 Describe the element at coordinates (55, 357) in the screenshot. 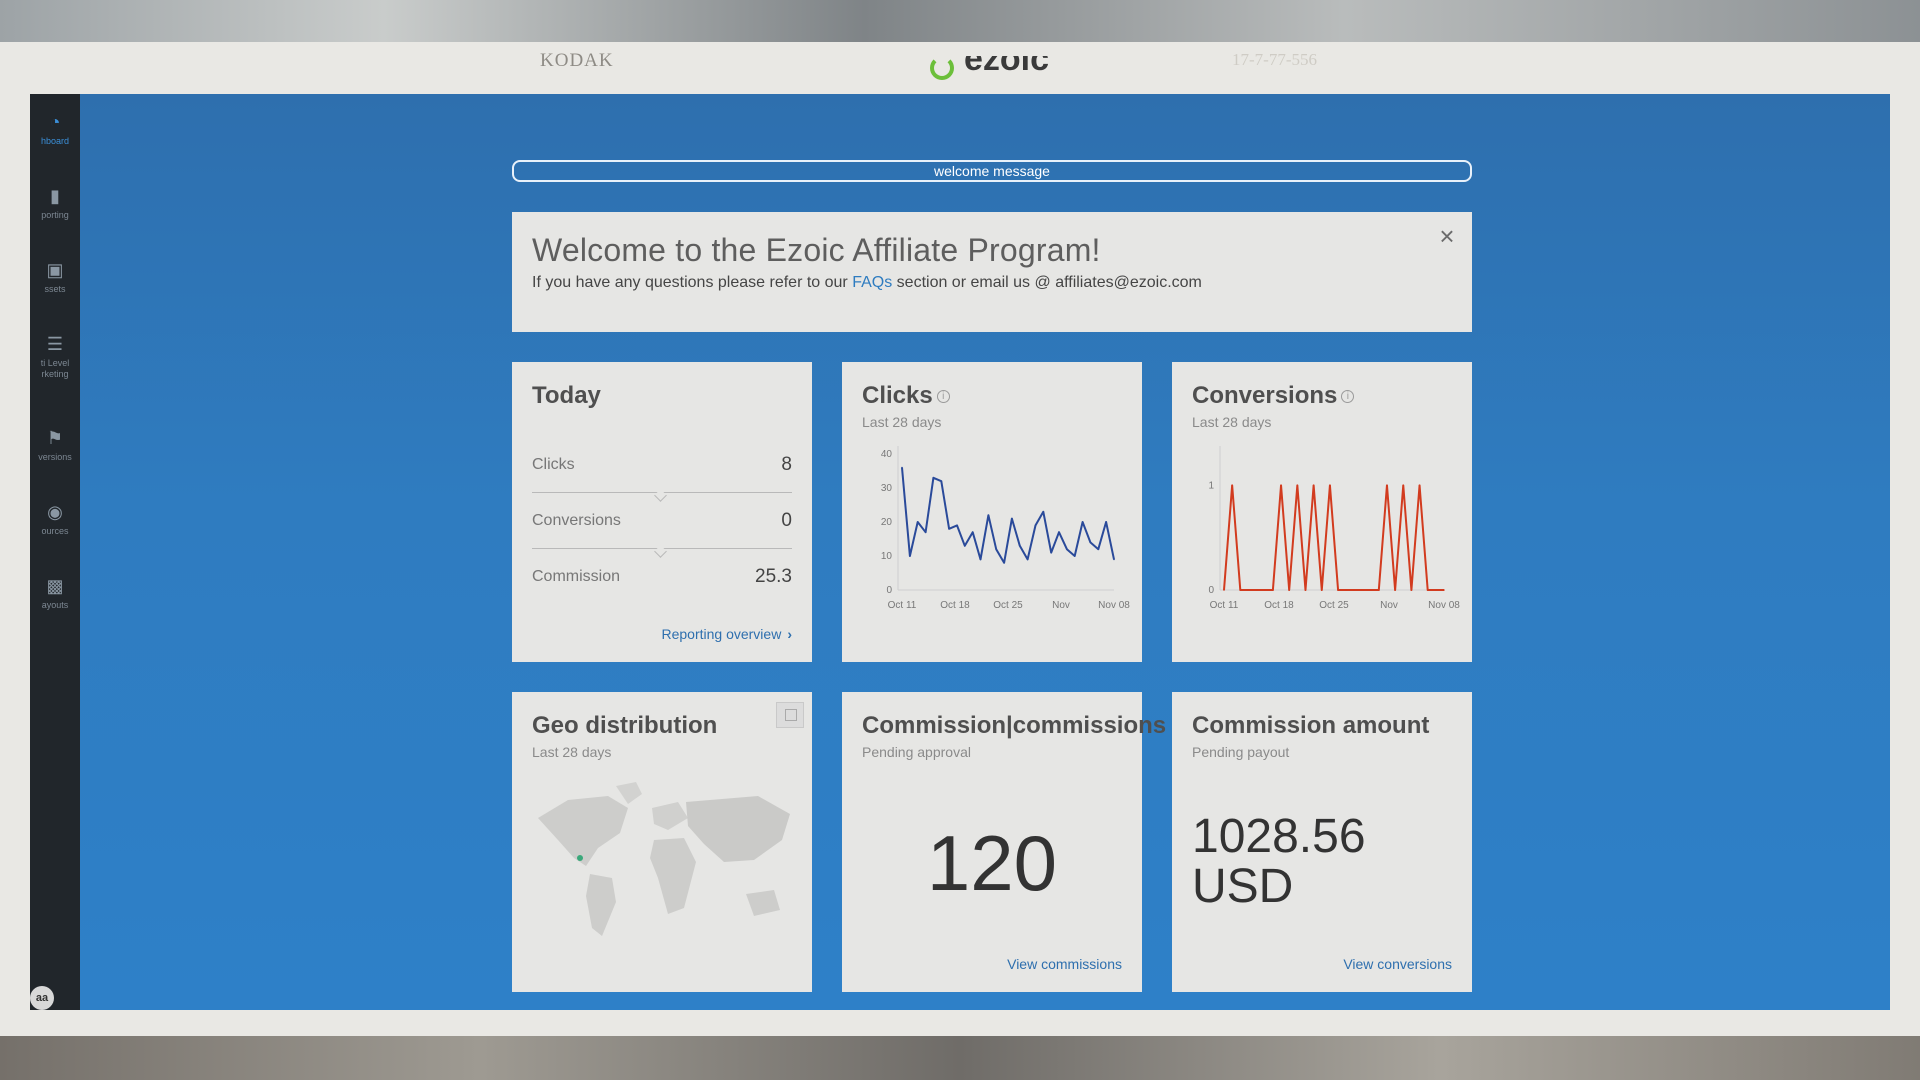

I see `sidebar-item-multi-level-marketing: ☰ ti Level rketing` at that location.